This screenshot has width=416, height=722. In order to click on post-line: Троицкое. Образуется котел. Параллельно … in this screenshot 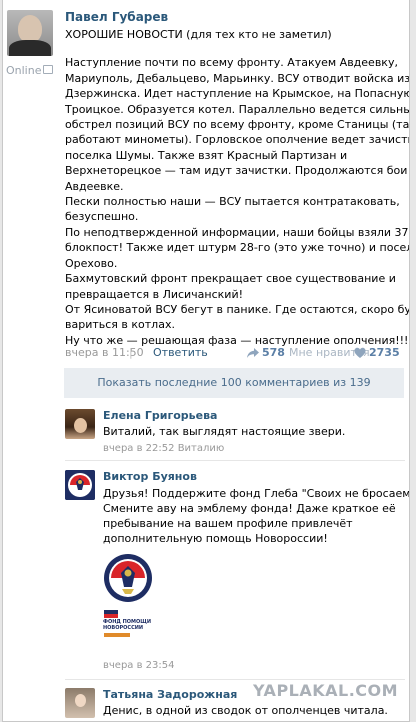, I will do `click(237, 109)`.